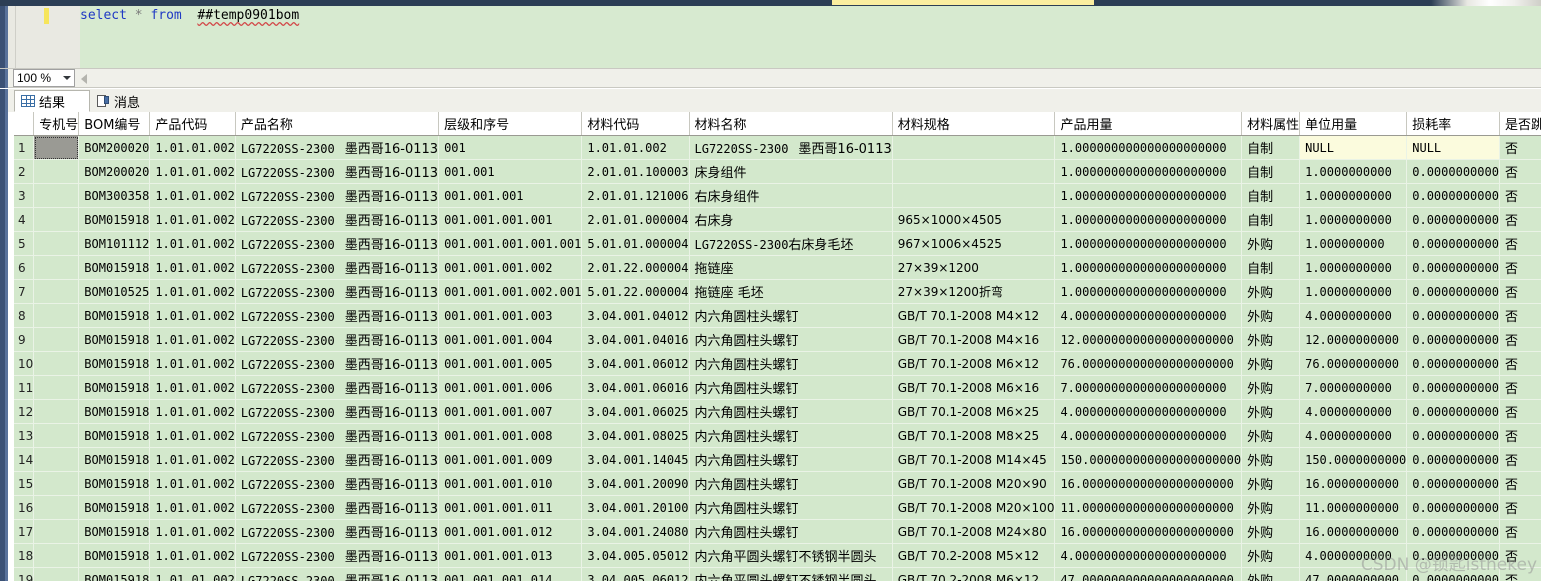 This screenshot has width=1541, height=581. I want to click on cell-prodqty: 4.000000000000000000000, so click(1148, 435).